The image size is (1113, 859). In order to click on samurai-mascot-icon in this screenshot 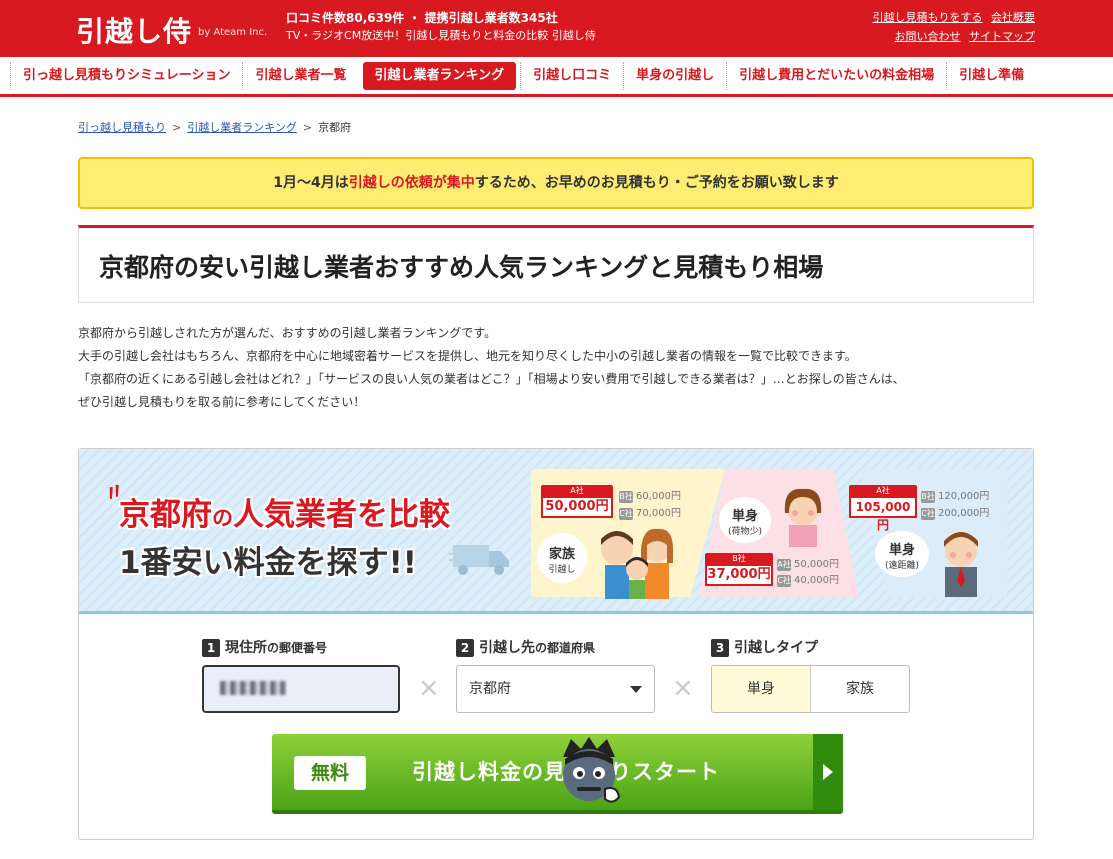, I will do `click(592, 770)`.